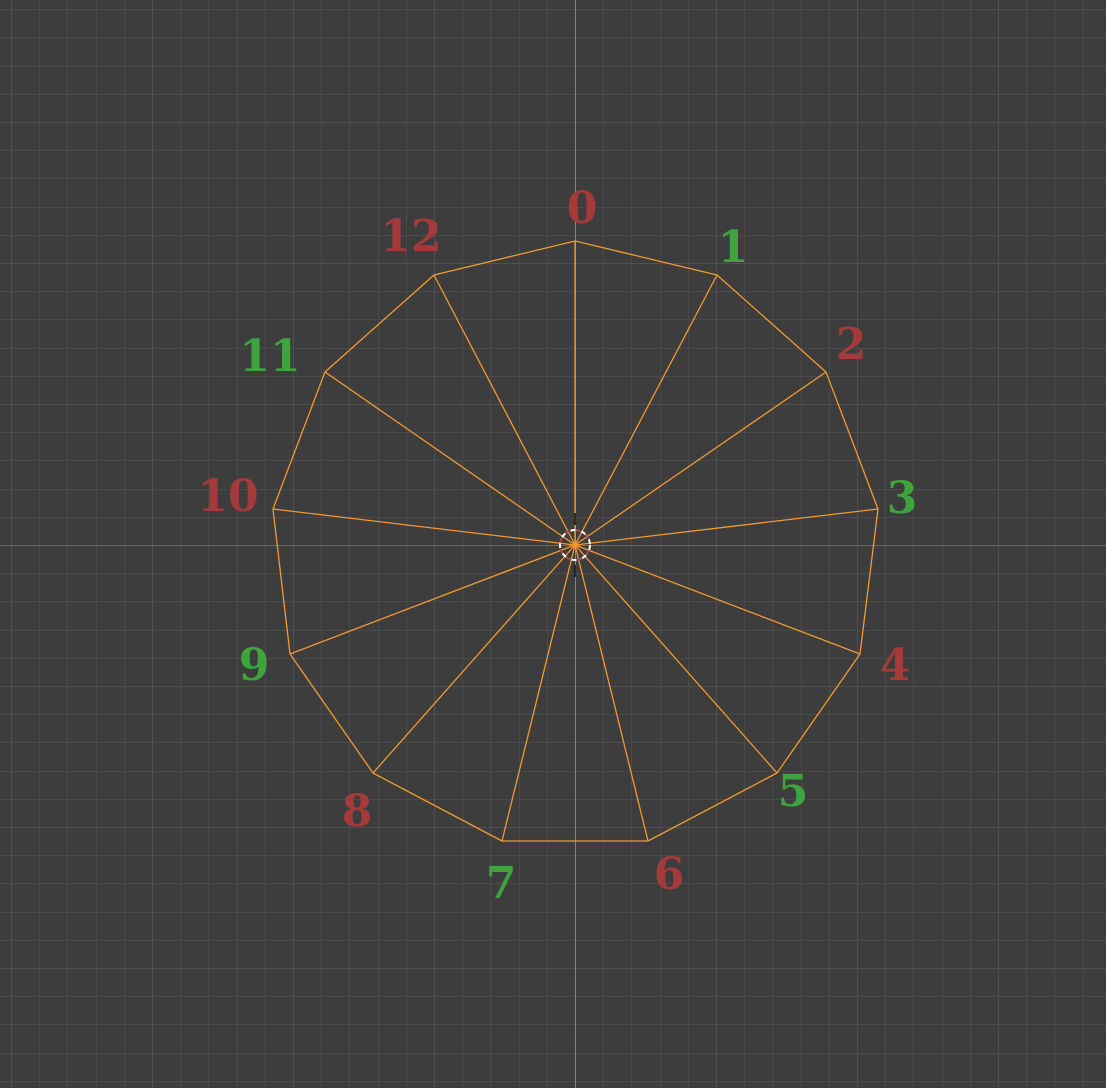 Image resolution: width=1106 pixels, height=1088 pixels. Describe the element at coordinates (227, 496) in the screenshot. I see `vertex-index-label: 10` at that location.